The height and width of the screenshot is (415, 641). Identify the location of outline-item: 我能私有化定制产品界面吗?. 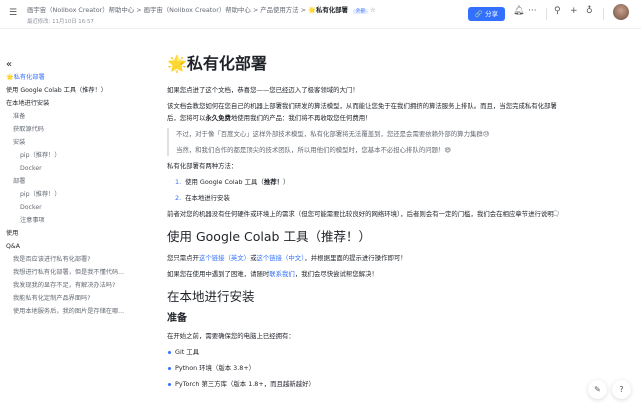
(75, 298).